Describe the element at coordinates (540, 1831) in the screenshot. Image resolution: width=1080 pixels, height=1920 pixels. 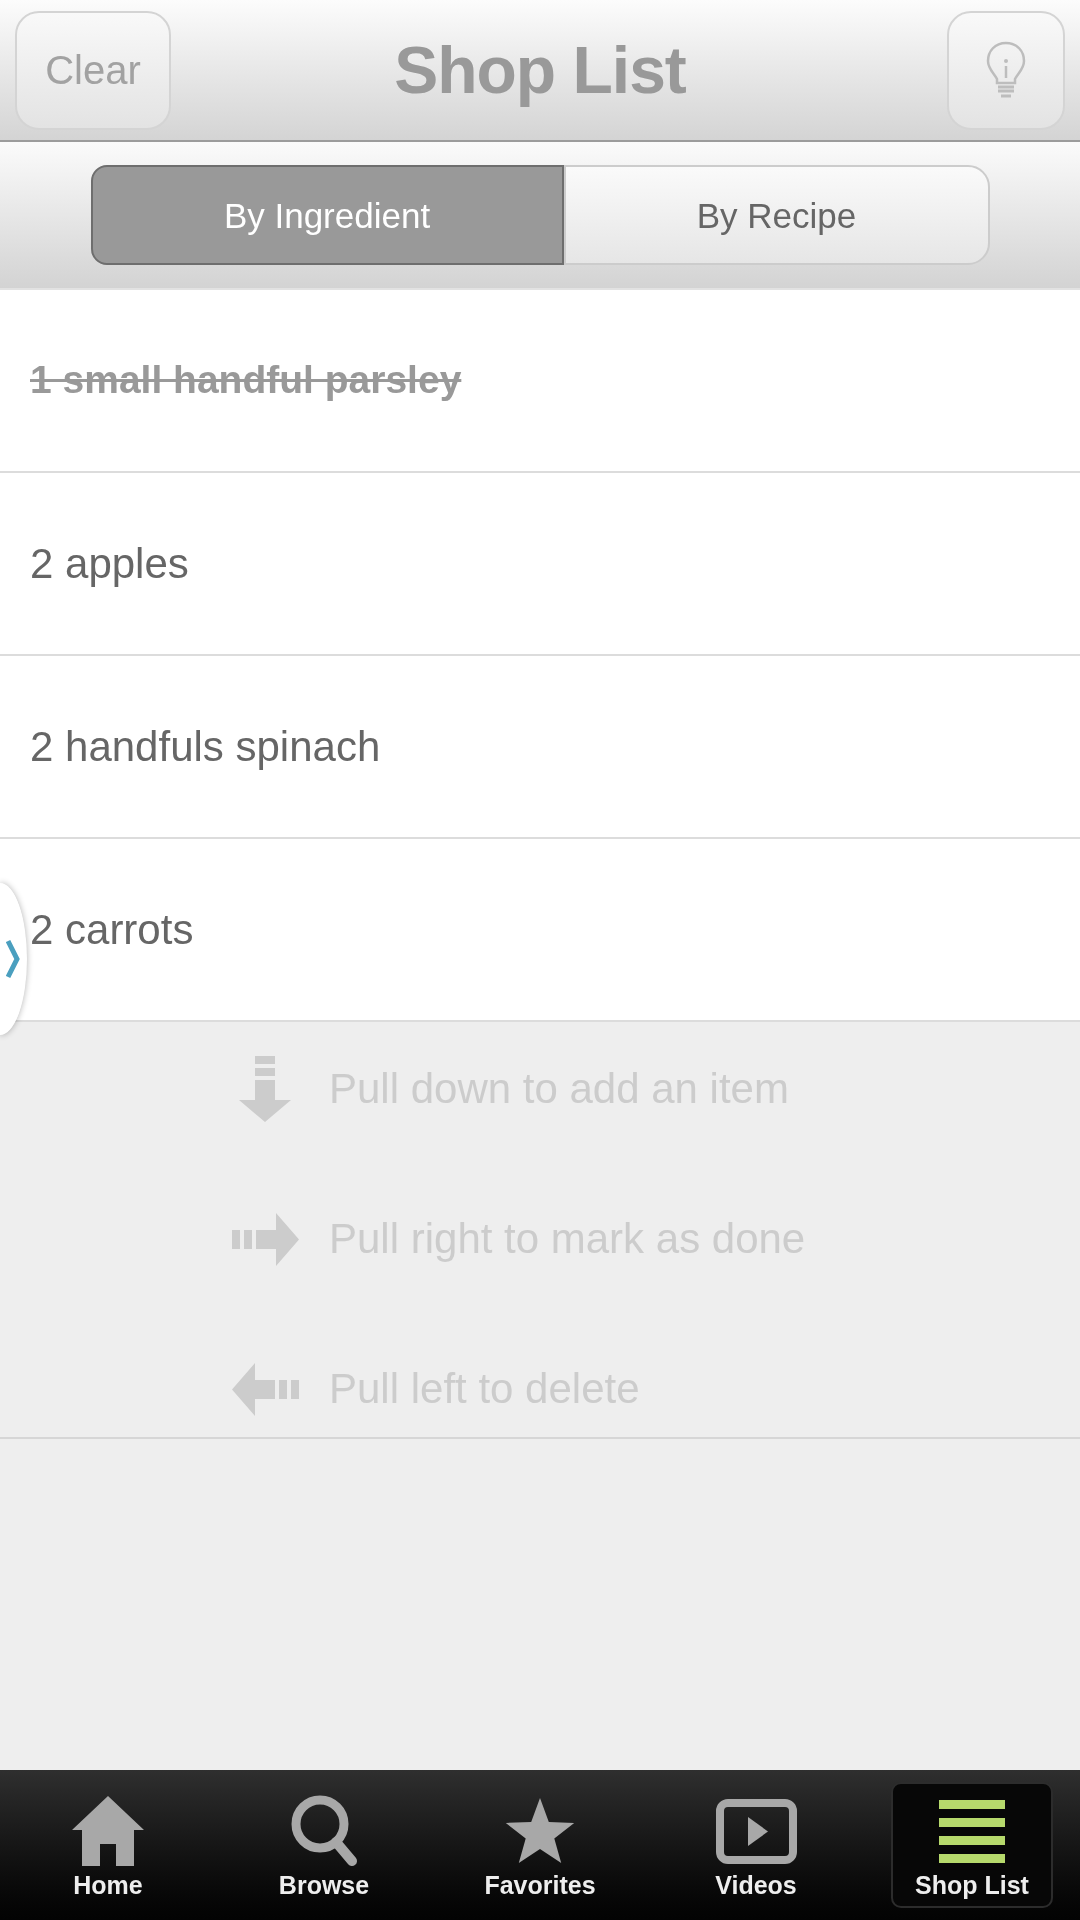
I see `star-icon` at that location.